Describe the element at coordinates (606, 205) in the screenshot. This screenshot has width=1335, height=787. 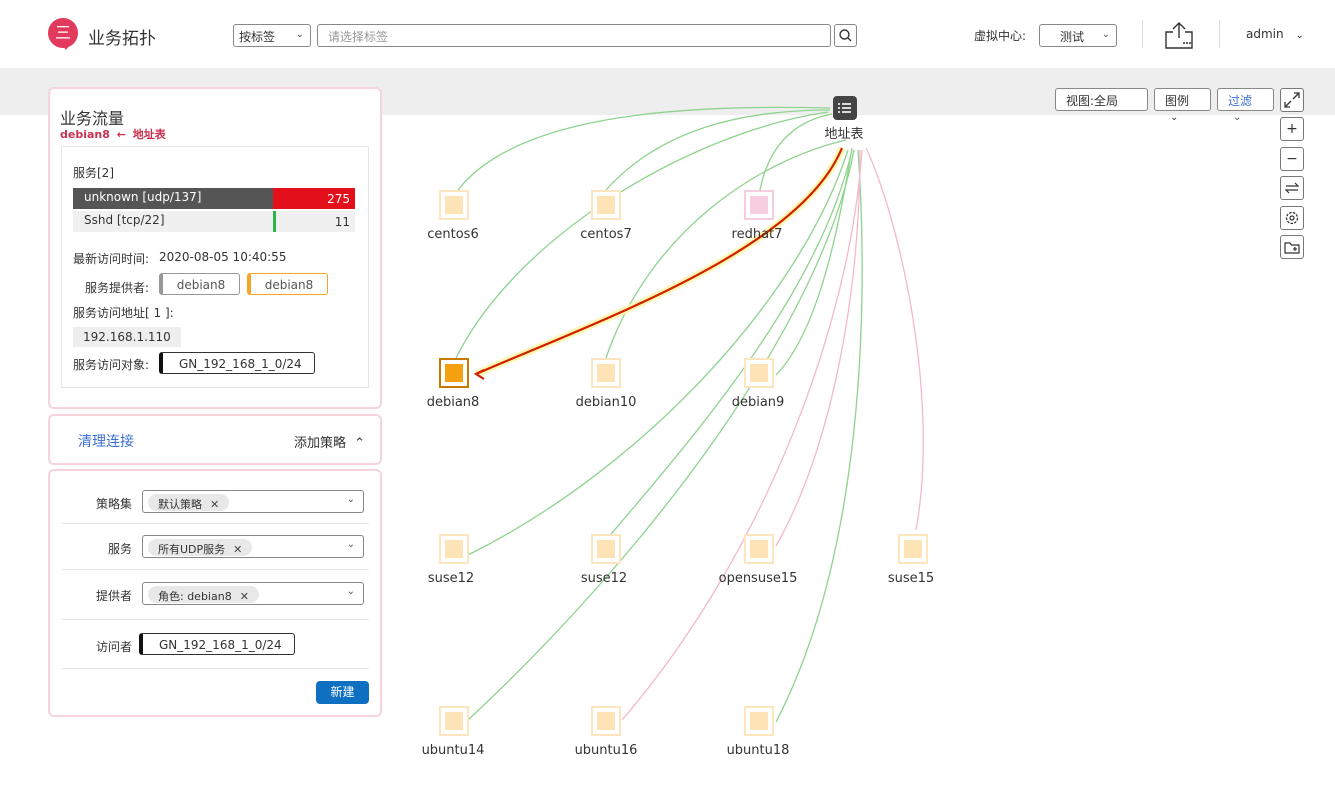
I see `host-node-centos7` at that location.